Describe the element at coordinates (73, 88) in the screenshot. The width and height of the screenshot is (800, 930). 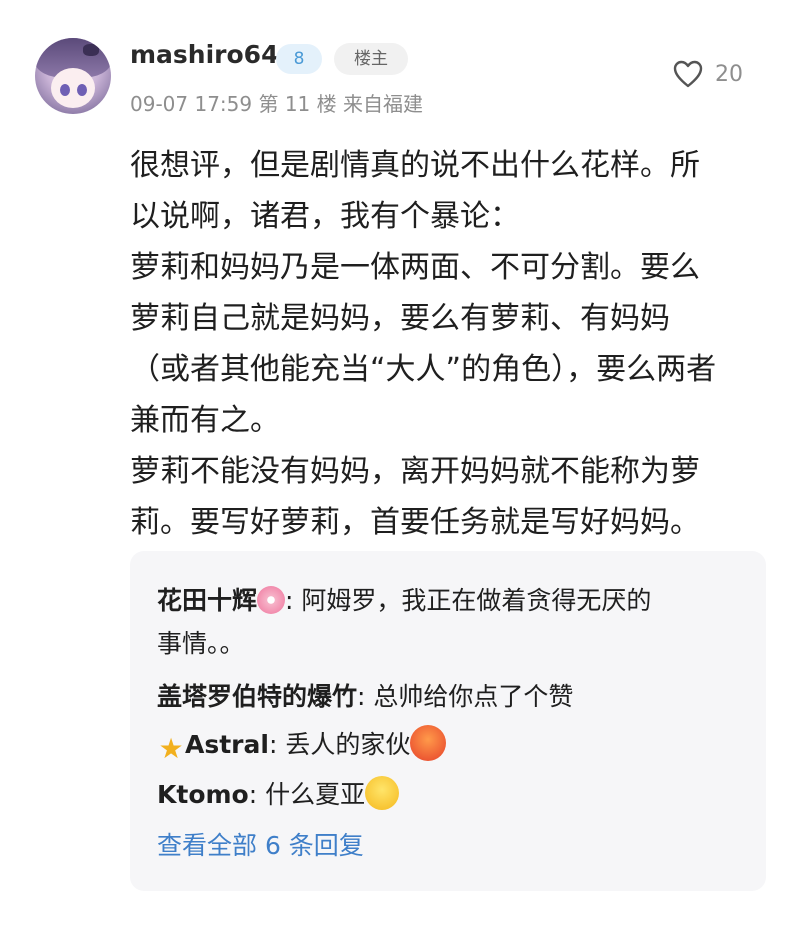
I see `avatar-face` at that location.